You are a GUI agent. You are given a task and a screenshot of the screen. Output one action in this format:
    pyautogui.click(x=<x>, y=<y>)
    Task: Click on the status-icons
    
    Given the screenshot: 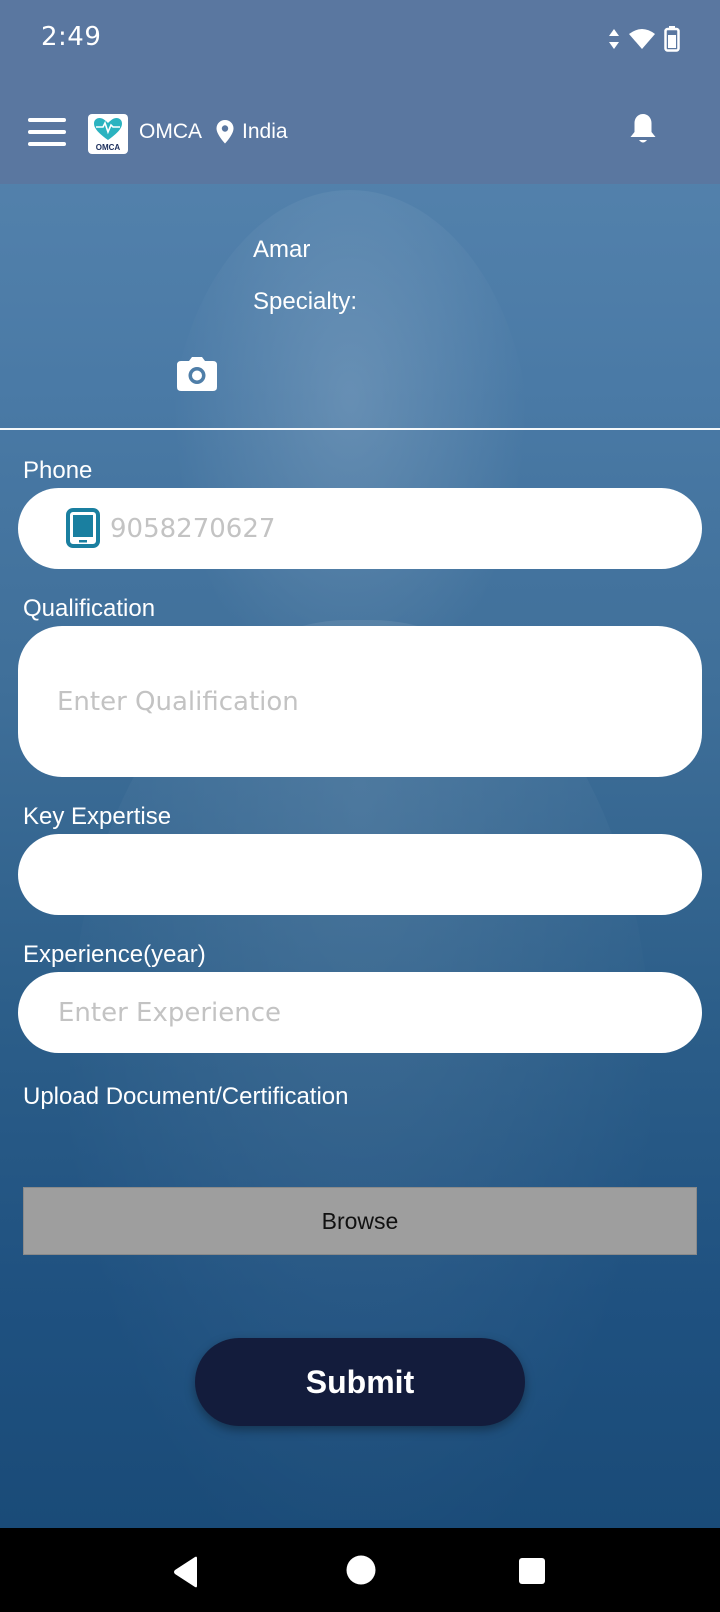 What is the action you would take?
    pyautogui.click(x=644, y=41)
    